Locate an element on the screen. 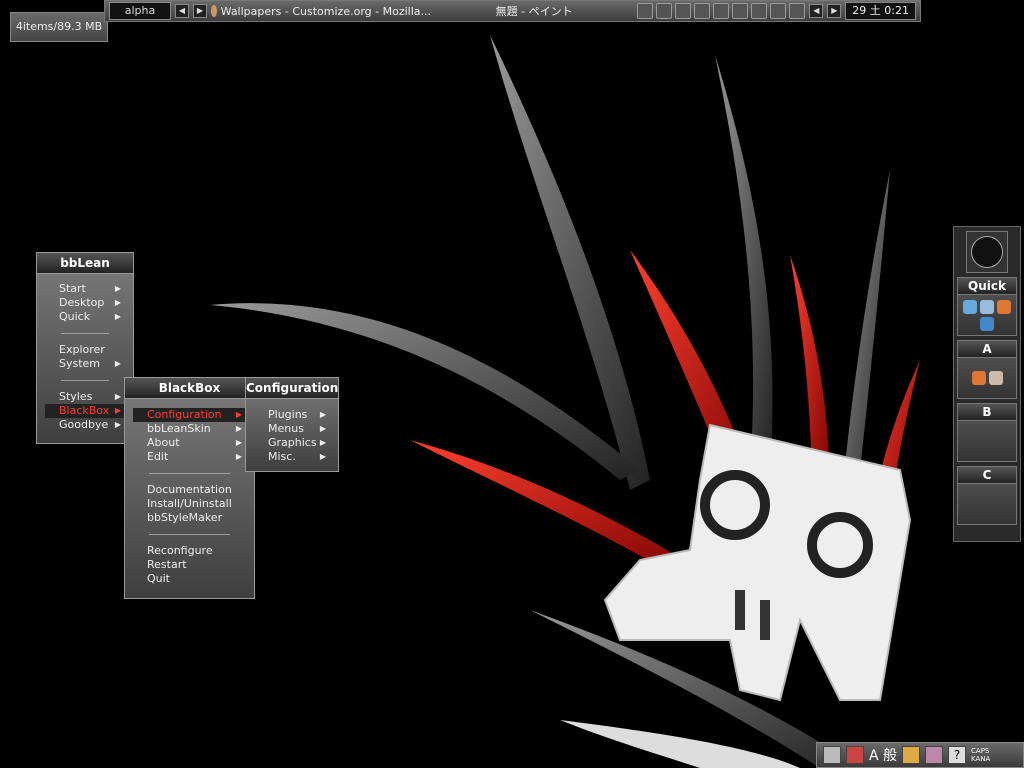 The width and height of the screenshot is (1024, 768). menu-item-label: Restart is located at coordinates (167, 564).